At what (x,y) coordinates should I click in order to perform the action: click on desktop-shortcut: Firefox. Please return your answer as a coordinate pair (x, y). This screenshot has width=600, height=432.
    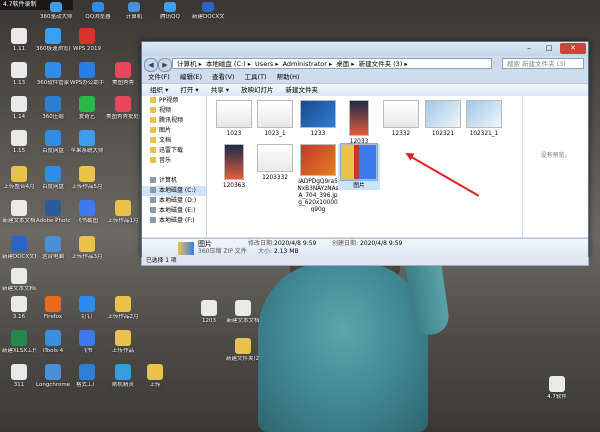
    Looking at the image, I should click on (53, 308).